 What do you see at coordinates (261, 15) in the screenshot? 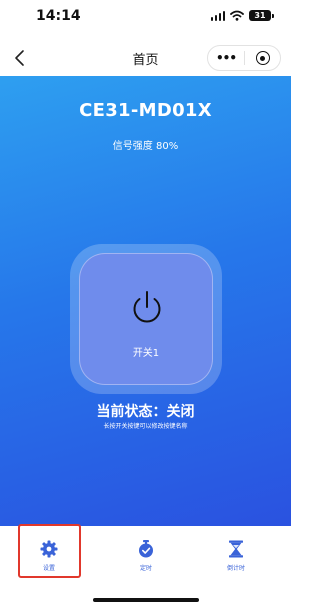
I see `battery-icon: 31` at bounding box center [261, 15].